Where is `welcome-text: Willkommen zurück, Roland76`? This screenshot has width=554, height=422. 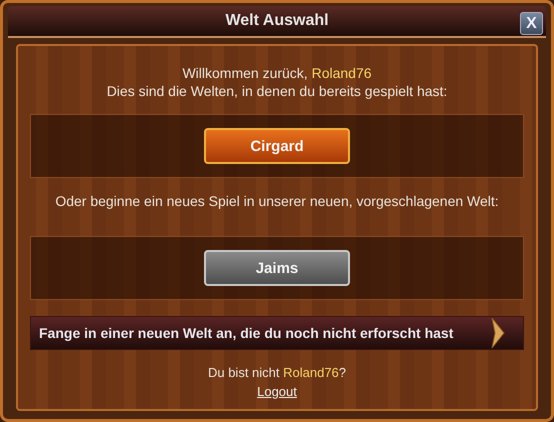
welcome-text: Willkommen zurück, Roland76 is located at coordinates (277, 73).